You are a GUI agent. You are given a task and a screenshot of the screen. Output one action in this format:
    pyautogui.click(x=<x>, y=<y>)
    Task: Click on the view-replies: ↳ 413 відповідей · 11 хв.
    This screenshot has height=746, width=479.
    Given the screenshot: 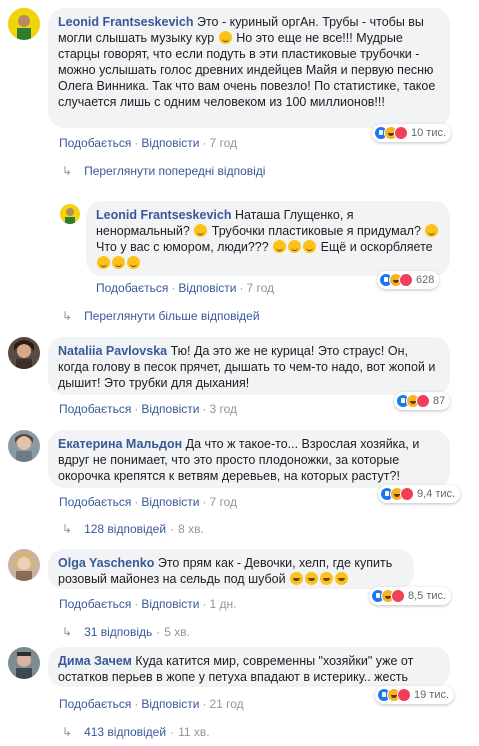 What is the action you would take?
    pyautogui.click(x=136, y=732)
    